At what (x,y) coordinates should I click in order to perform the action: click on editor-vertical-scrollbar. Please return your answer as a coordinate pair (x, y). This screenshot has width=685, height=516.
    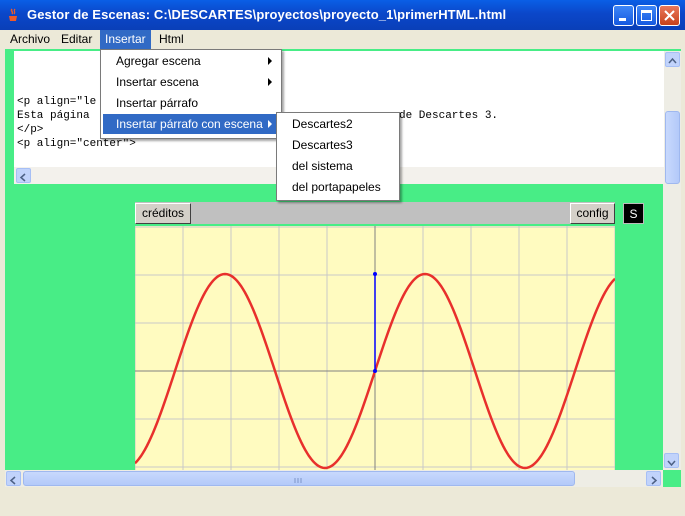
    Looking at the image, I should click on (672, 117).